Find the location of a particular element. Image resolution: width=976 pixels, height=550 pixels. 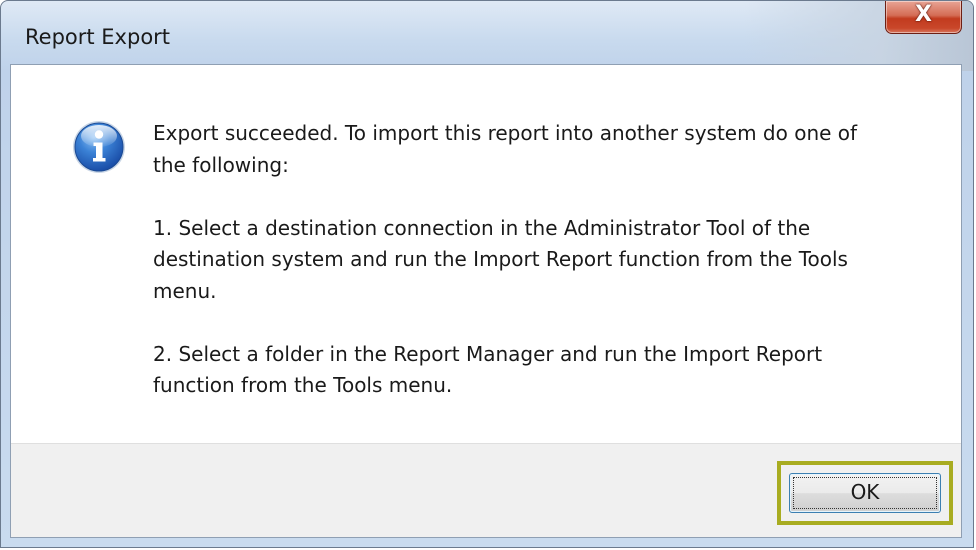

focus-ring is located at coordinates (865, 493).